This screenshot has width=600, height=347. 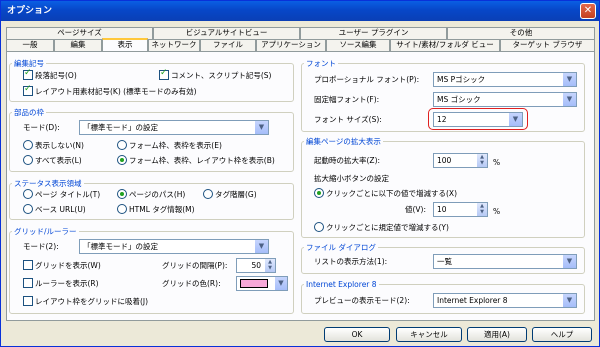 I want to click on zoom-value-spinner: 10 ▲ ▼, so click(x=460, y=209).